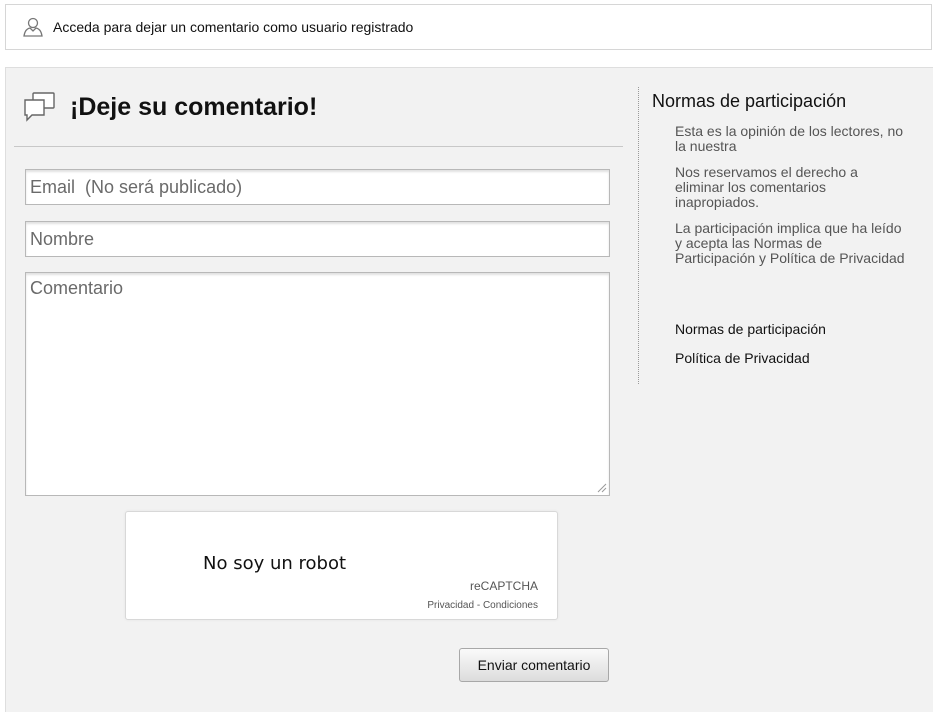 The height and width of the screenshot is (712, 933). What do you see at coordinates (750, 329) in the screenshot?
I see `participation-rules-link: Normas de participación` at bounding box center [750, 329].